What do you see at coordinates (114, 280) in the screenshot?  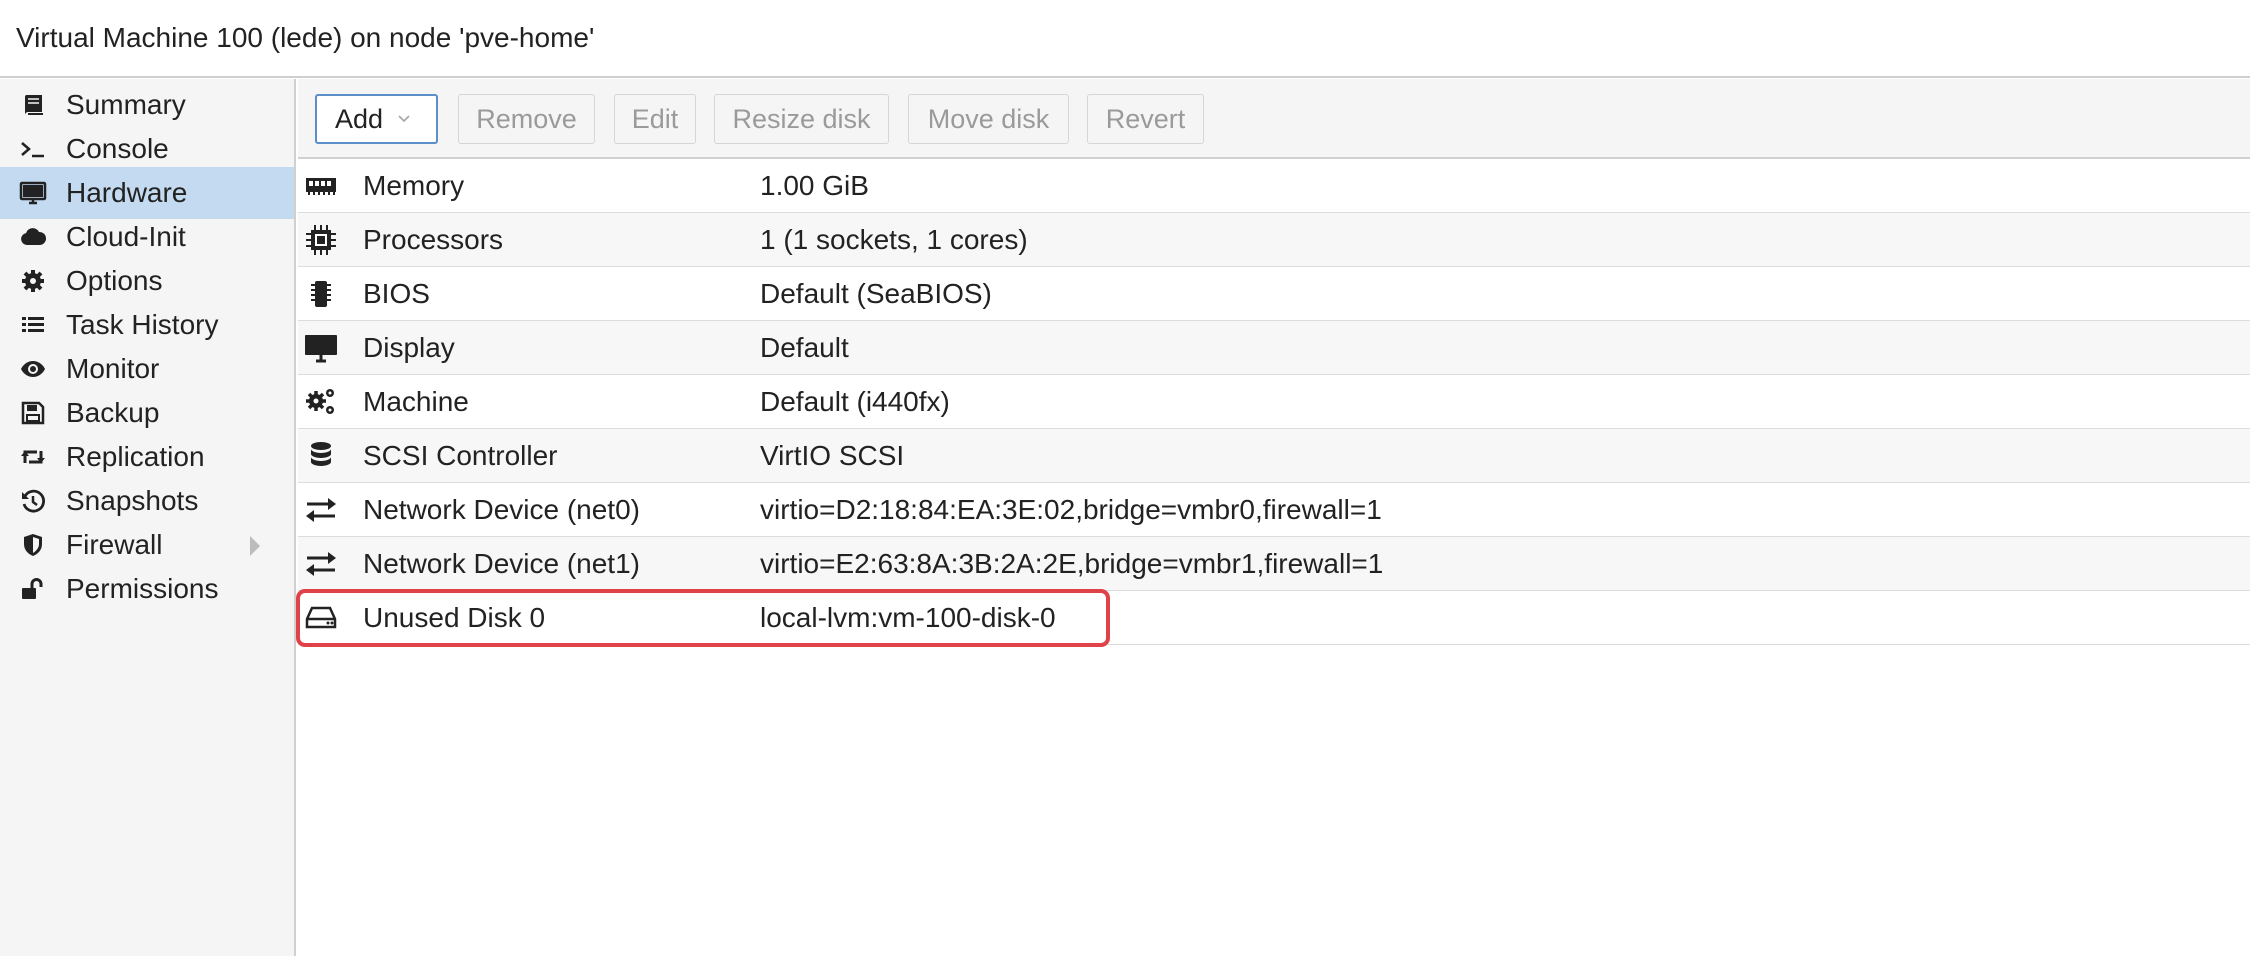 I see `sidebar-item-label: Options` at bounding box center [114, 280].